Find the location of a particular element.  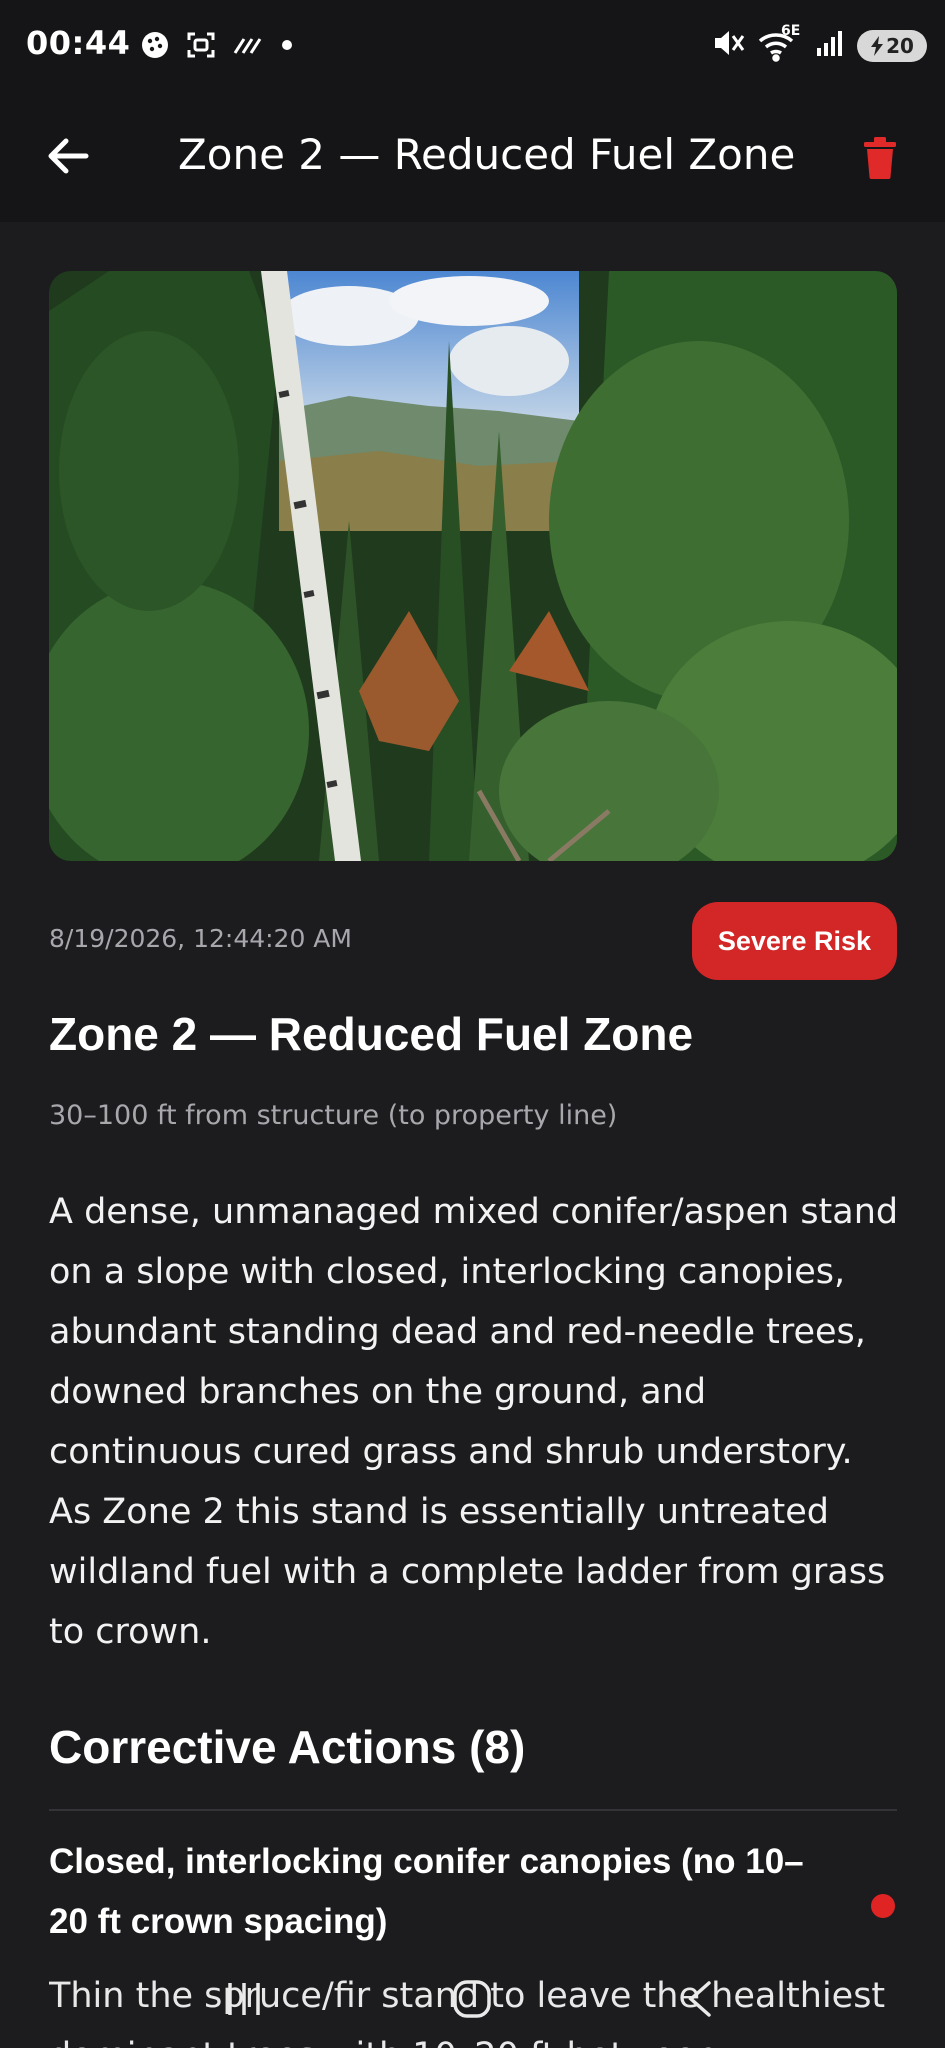

nav-back-icon is located at coordinates (699, 1999).